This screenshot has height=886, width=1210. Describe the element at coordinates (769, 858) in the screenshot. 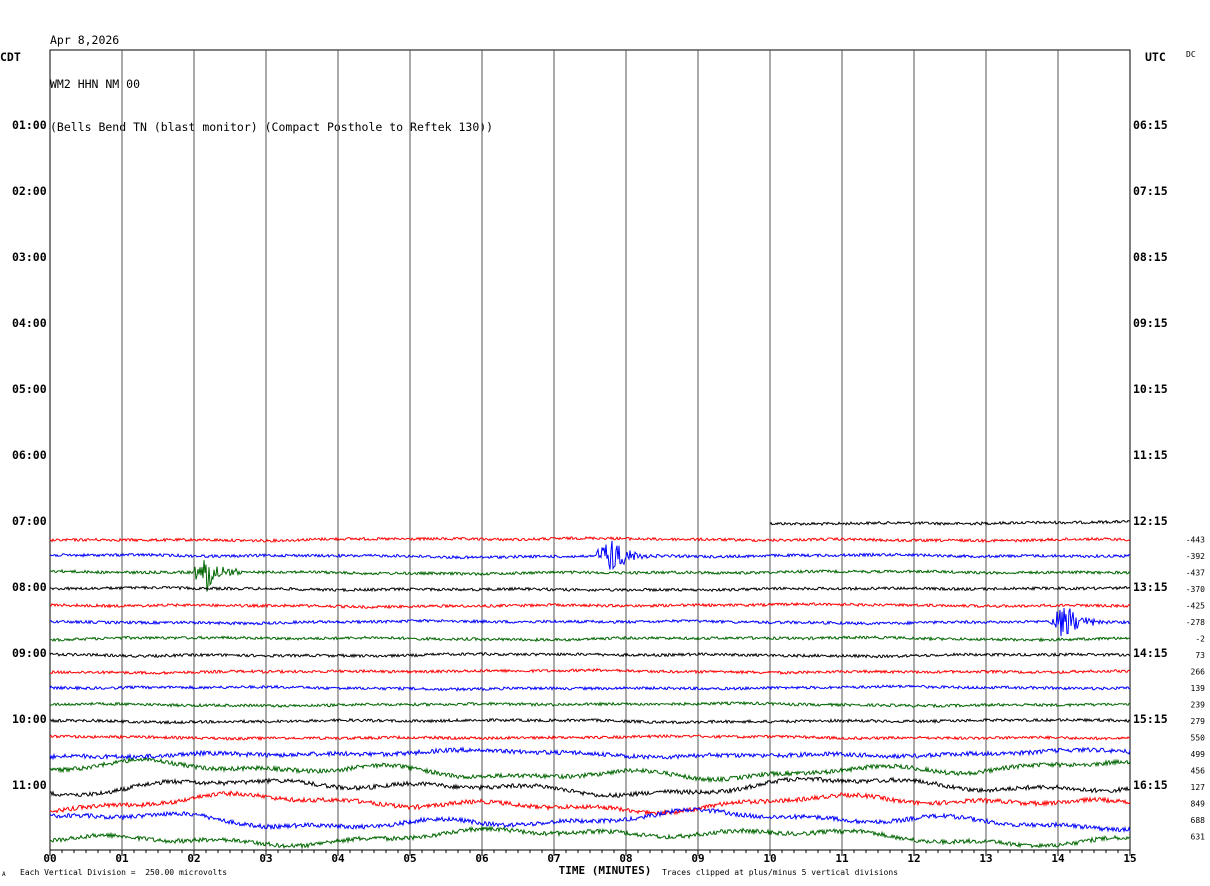

I see `x-tick-label: 10` at that location.